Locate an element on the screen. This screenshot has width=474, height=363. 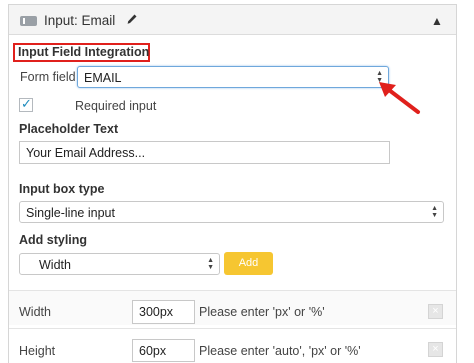
style-row-label-height: Height is located at coordinates (37, 351).